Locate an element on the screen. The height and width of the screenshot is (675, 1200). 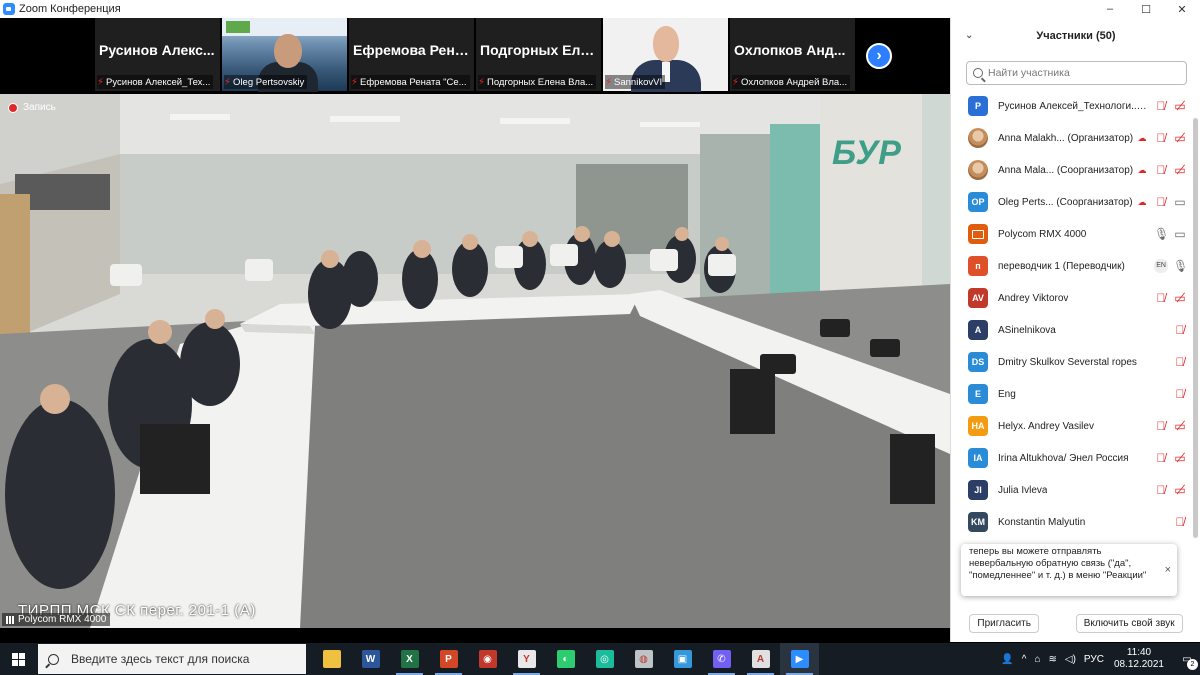
participant-row: P Русинов Алексей_Технологи...(я) 🎙̸ ▭̸ is located at coordinates (1071, 106).